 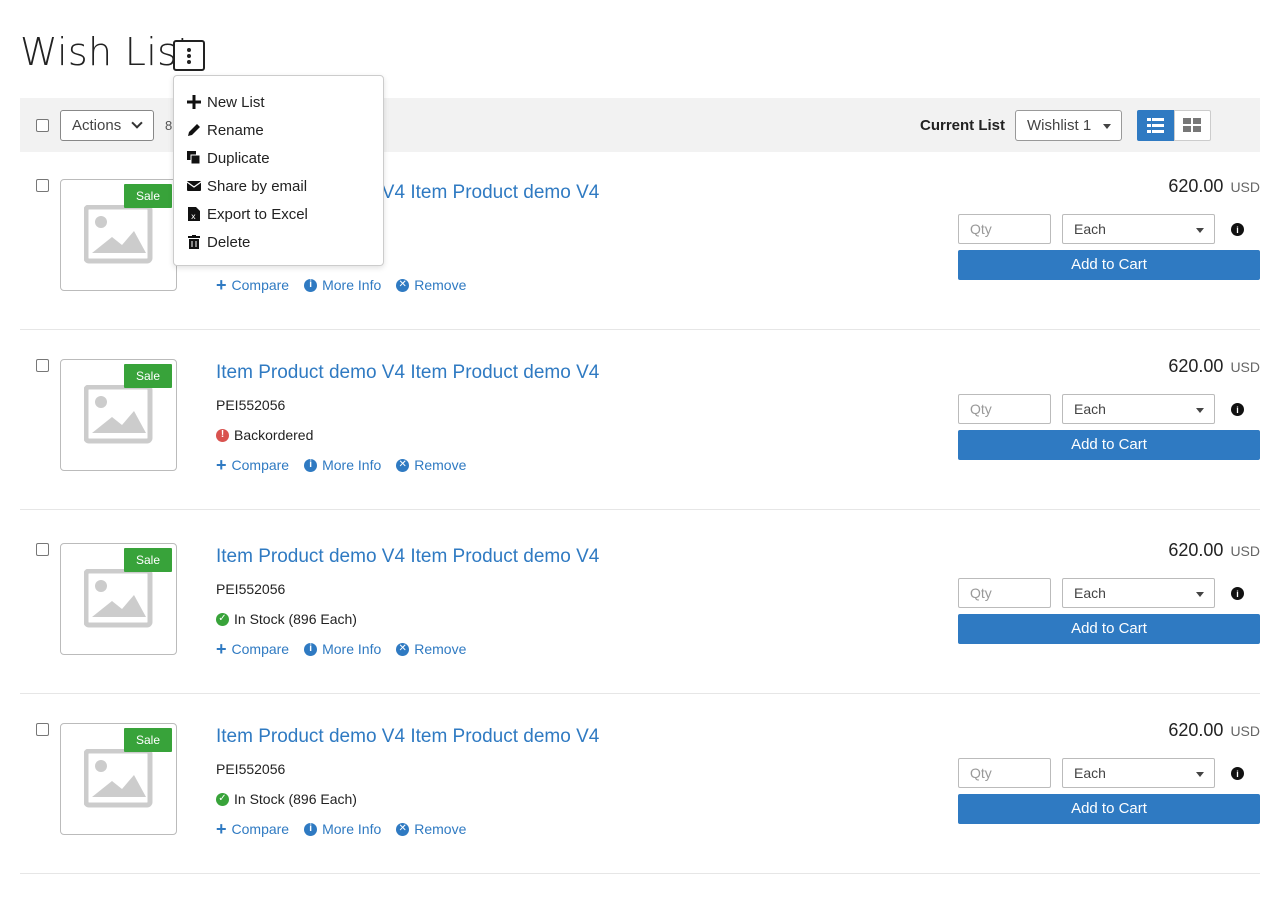 I want to click on stock-status: ✓ In Stock (896 Each), so click(x=286, y=619).